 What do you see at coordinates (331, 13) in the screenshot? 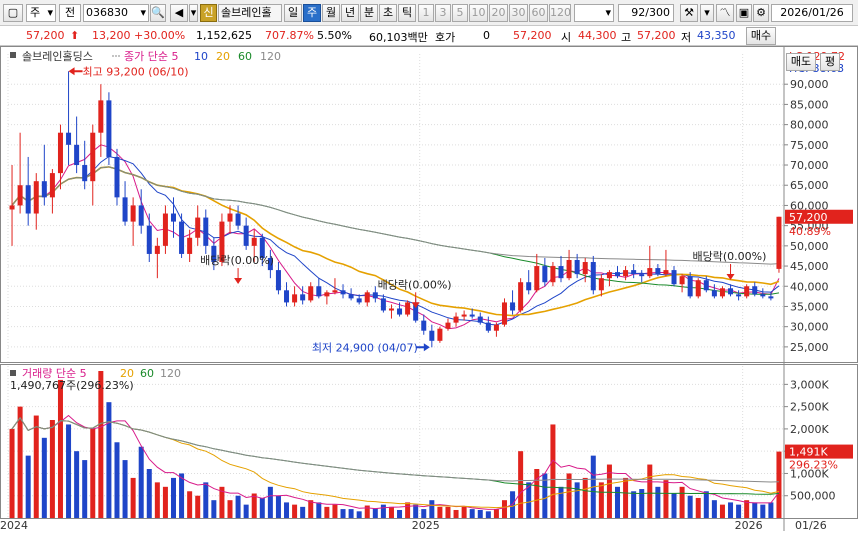
I see `period-tab-2: 월` at bounding box center [331, 13].